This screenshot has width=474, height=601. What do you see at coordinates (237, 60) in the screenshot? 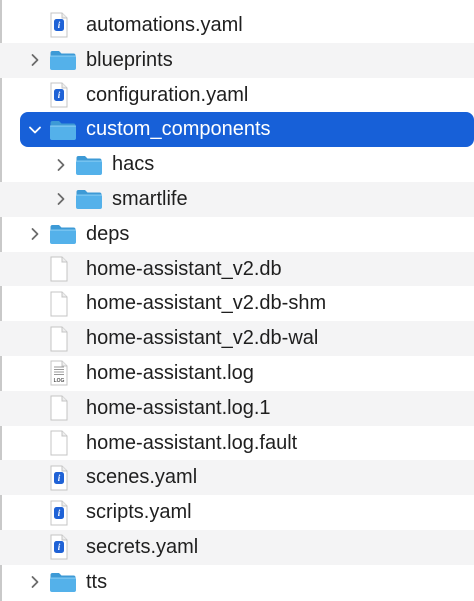
I see `file-list-row: blueprints` at bounding box center [237, 60].